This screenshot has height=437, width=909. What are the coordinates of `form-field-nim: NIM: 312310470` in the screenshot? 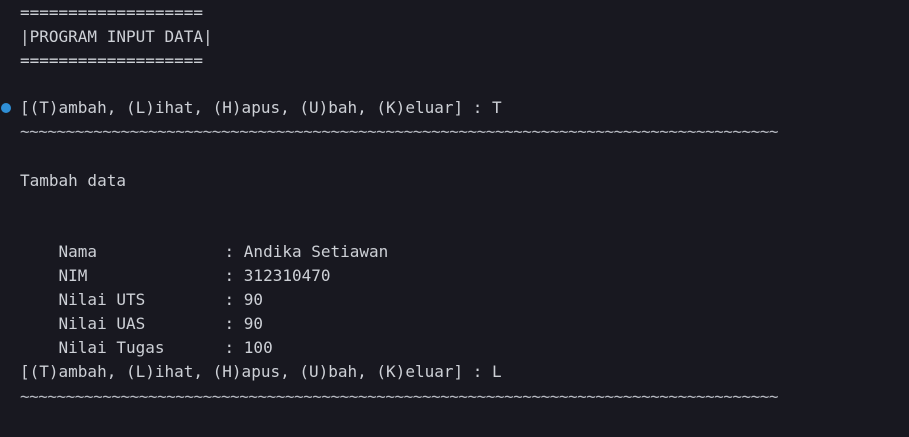 It's located at (175, 262).